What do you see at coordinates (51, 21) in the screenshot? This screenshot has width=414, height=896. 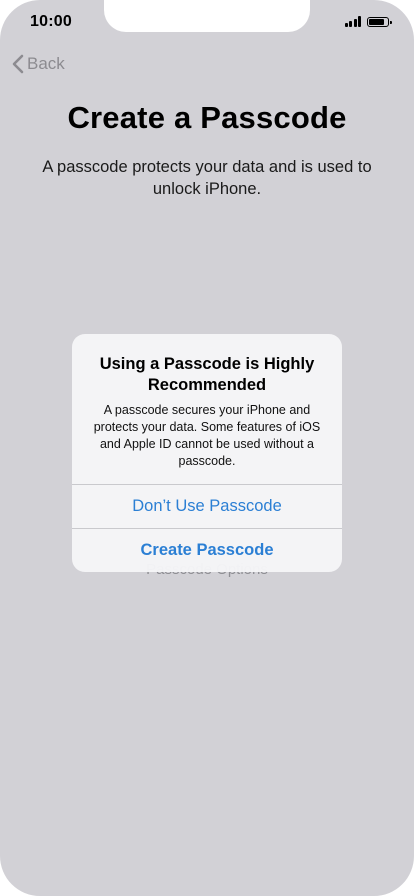 I see `status-time: 10:00` at bounding box center [51, 21].